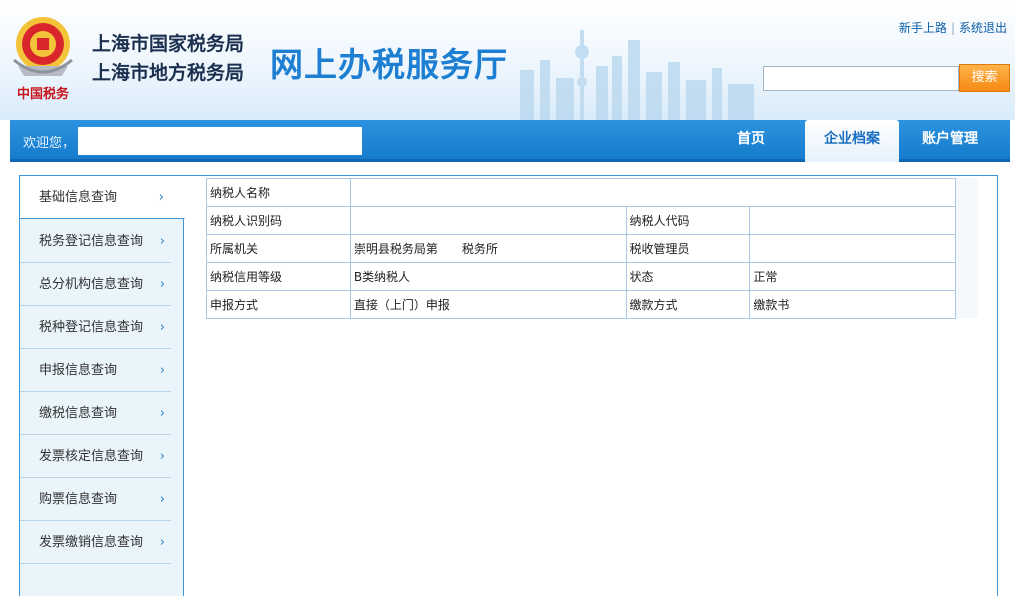  What do you see at coordinates (852, 220) in the screenshot?
I see `field-value-taxpayer-code` at bounding box center [852, 220].